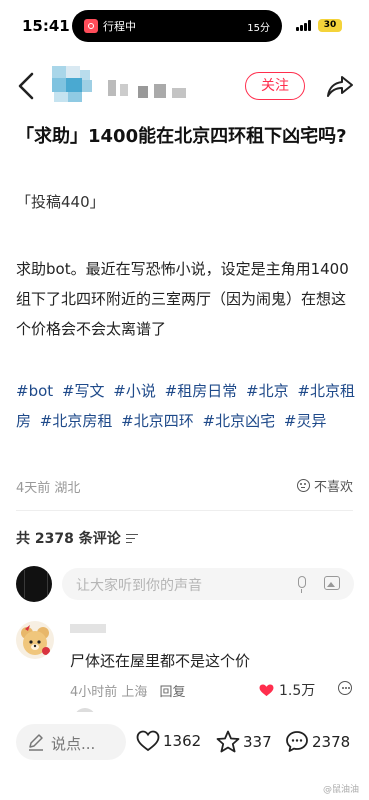  I want to click on commenter-avatar, so click(35, 640).